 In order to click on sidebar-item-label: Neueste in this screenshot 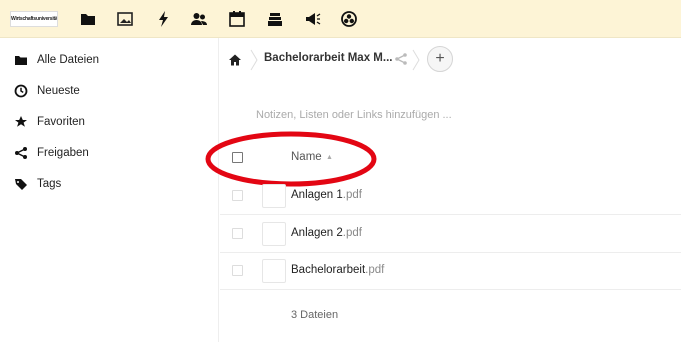, I will do `click(58, 91)`.